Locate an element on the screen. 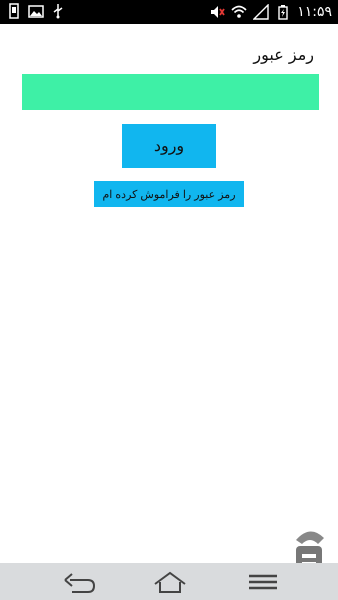 This screenshot has width=338, height=600. wifi-icon is located at coordinates (239, 11).